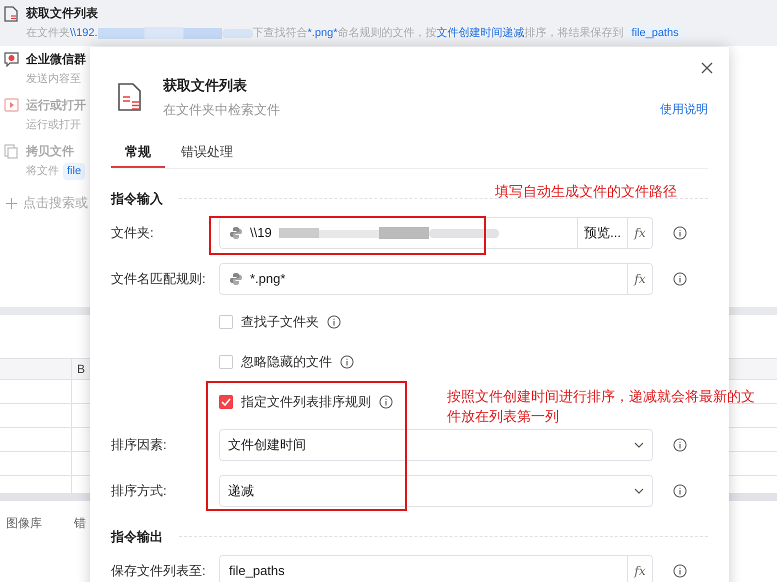 The width and height of the screenshot is (777, 582). What do you see at coordinates (56, 59) in the screenshot?
I see `command-title: 企业微信群` at bounding box center [56, 59].